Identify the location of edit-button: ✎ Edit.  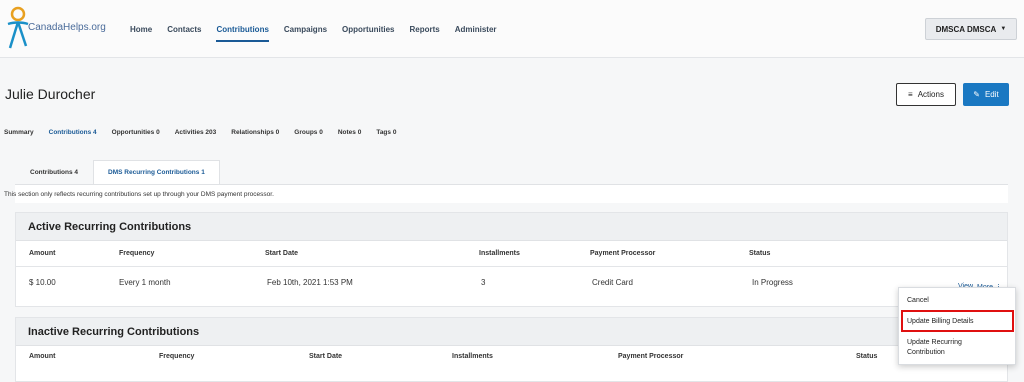
(986, 94).